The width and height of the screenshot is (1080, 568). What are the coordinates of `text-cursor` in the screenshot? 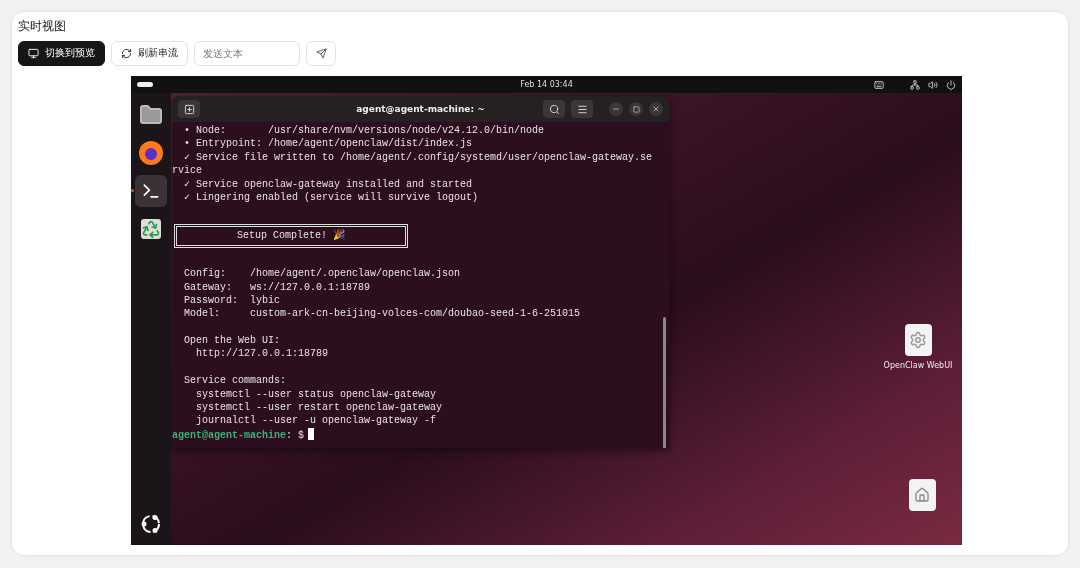 It's located at (311, 433).